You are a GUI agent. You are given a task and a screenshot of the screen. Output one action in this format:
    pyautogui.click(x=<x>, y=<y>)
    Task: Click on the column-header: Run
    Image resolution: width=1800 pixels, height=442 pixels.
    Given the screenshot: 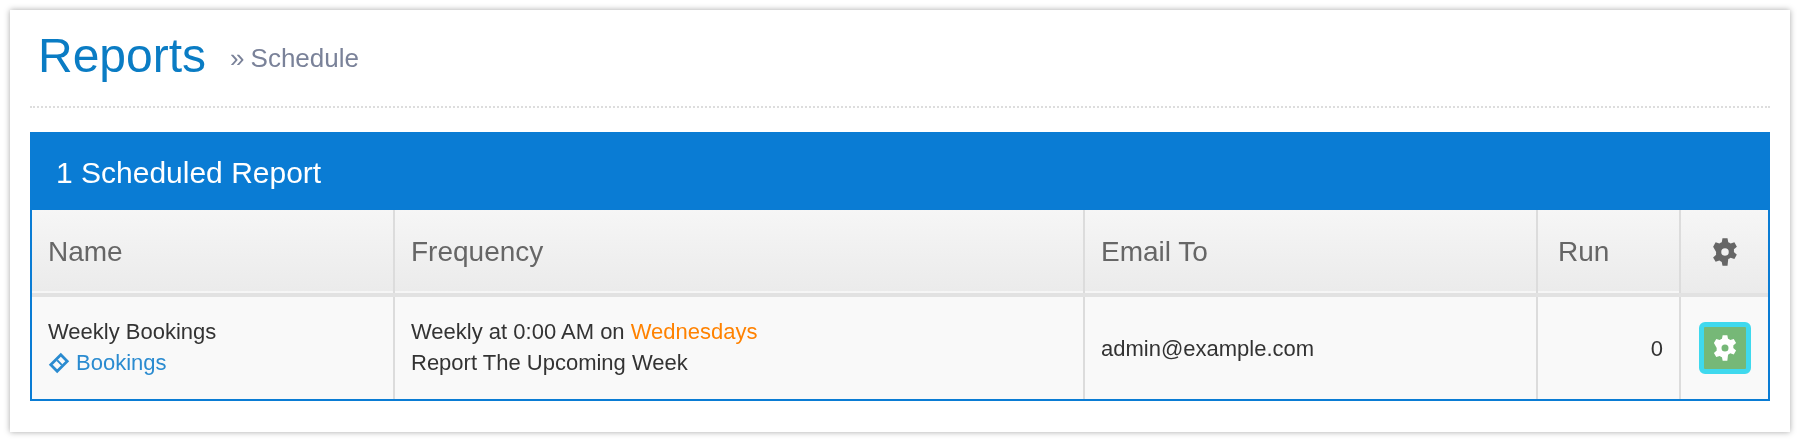 What is the action you would take?
    pyautogui.click(x=1584, y=251)
    